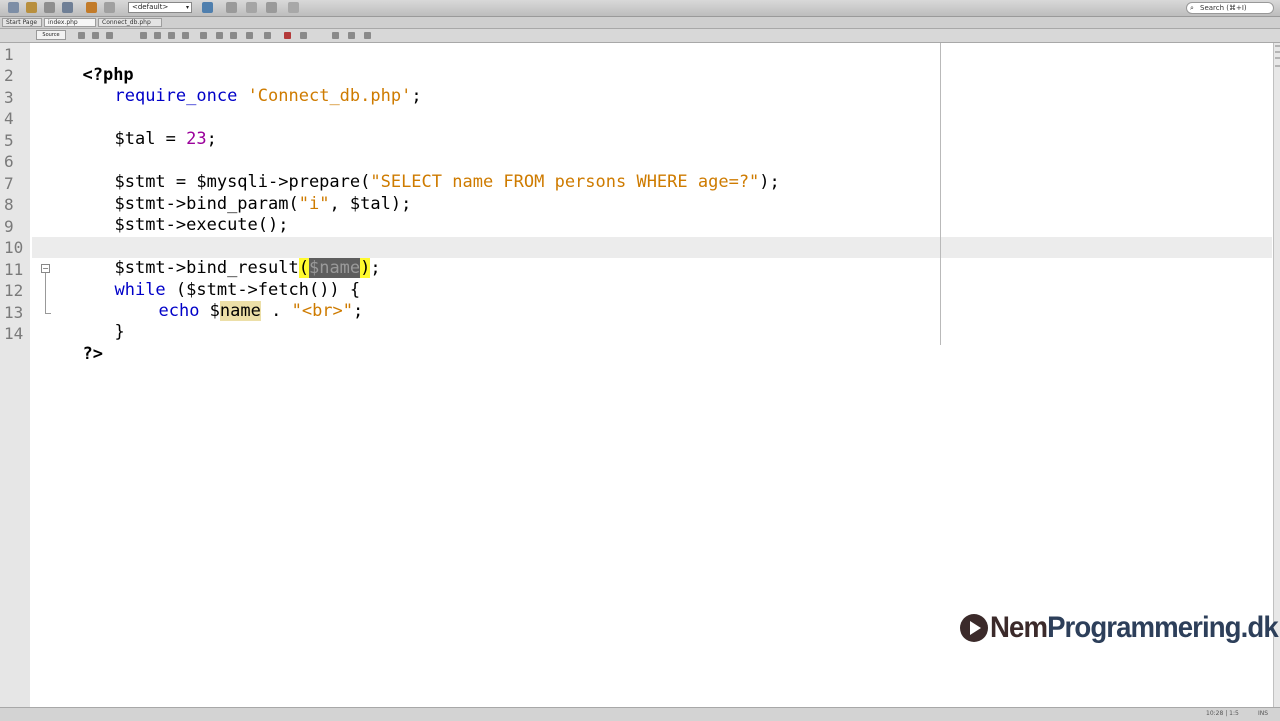 The width and height of the screenshot is (1280, 721). What do you see at coordinates (109, 7) in the screenshot?
I see `redo-icon` at bounding box center [109, 7].